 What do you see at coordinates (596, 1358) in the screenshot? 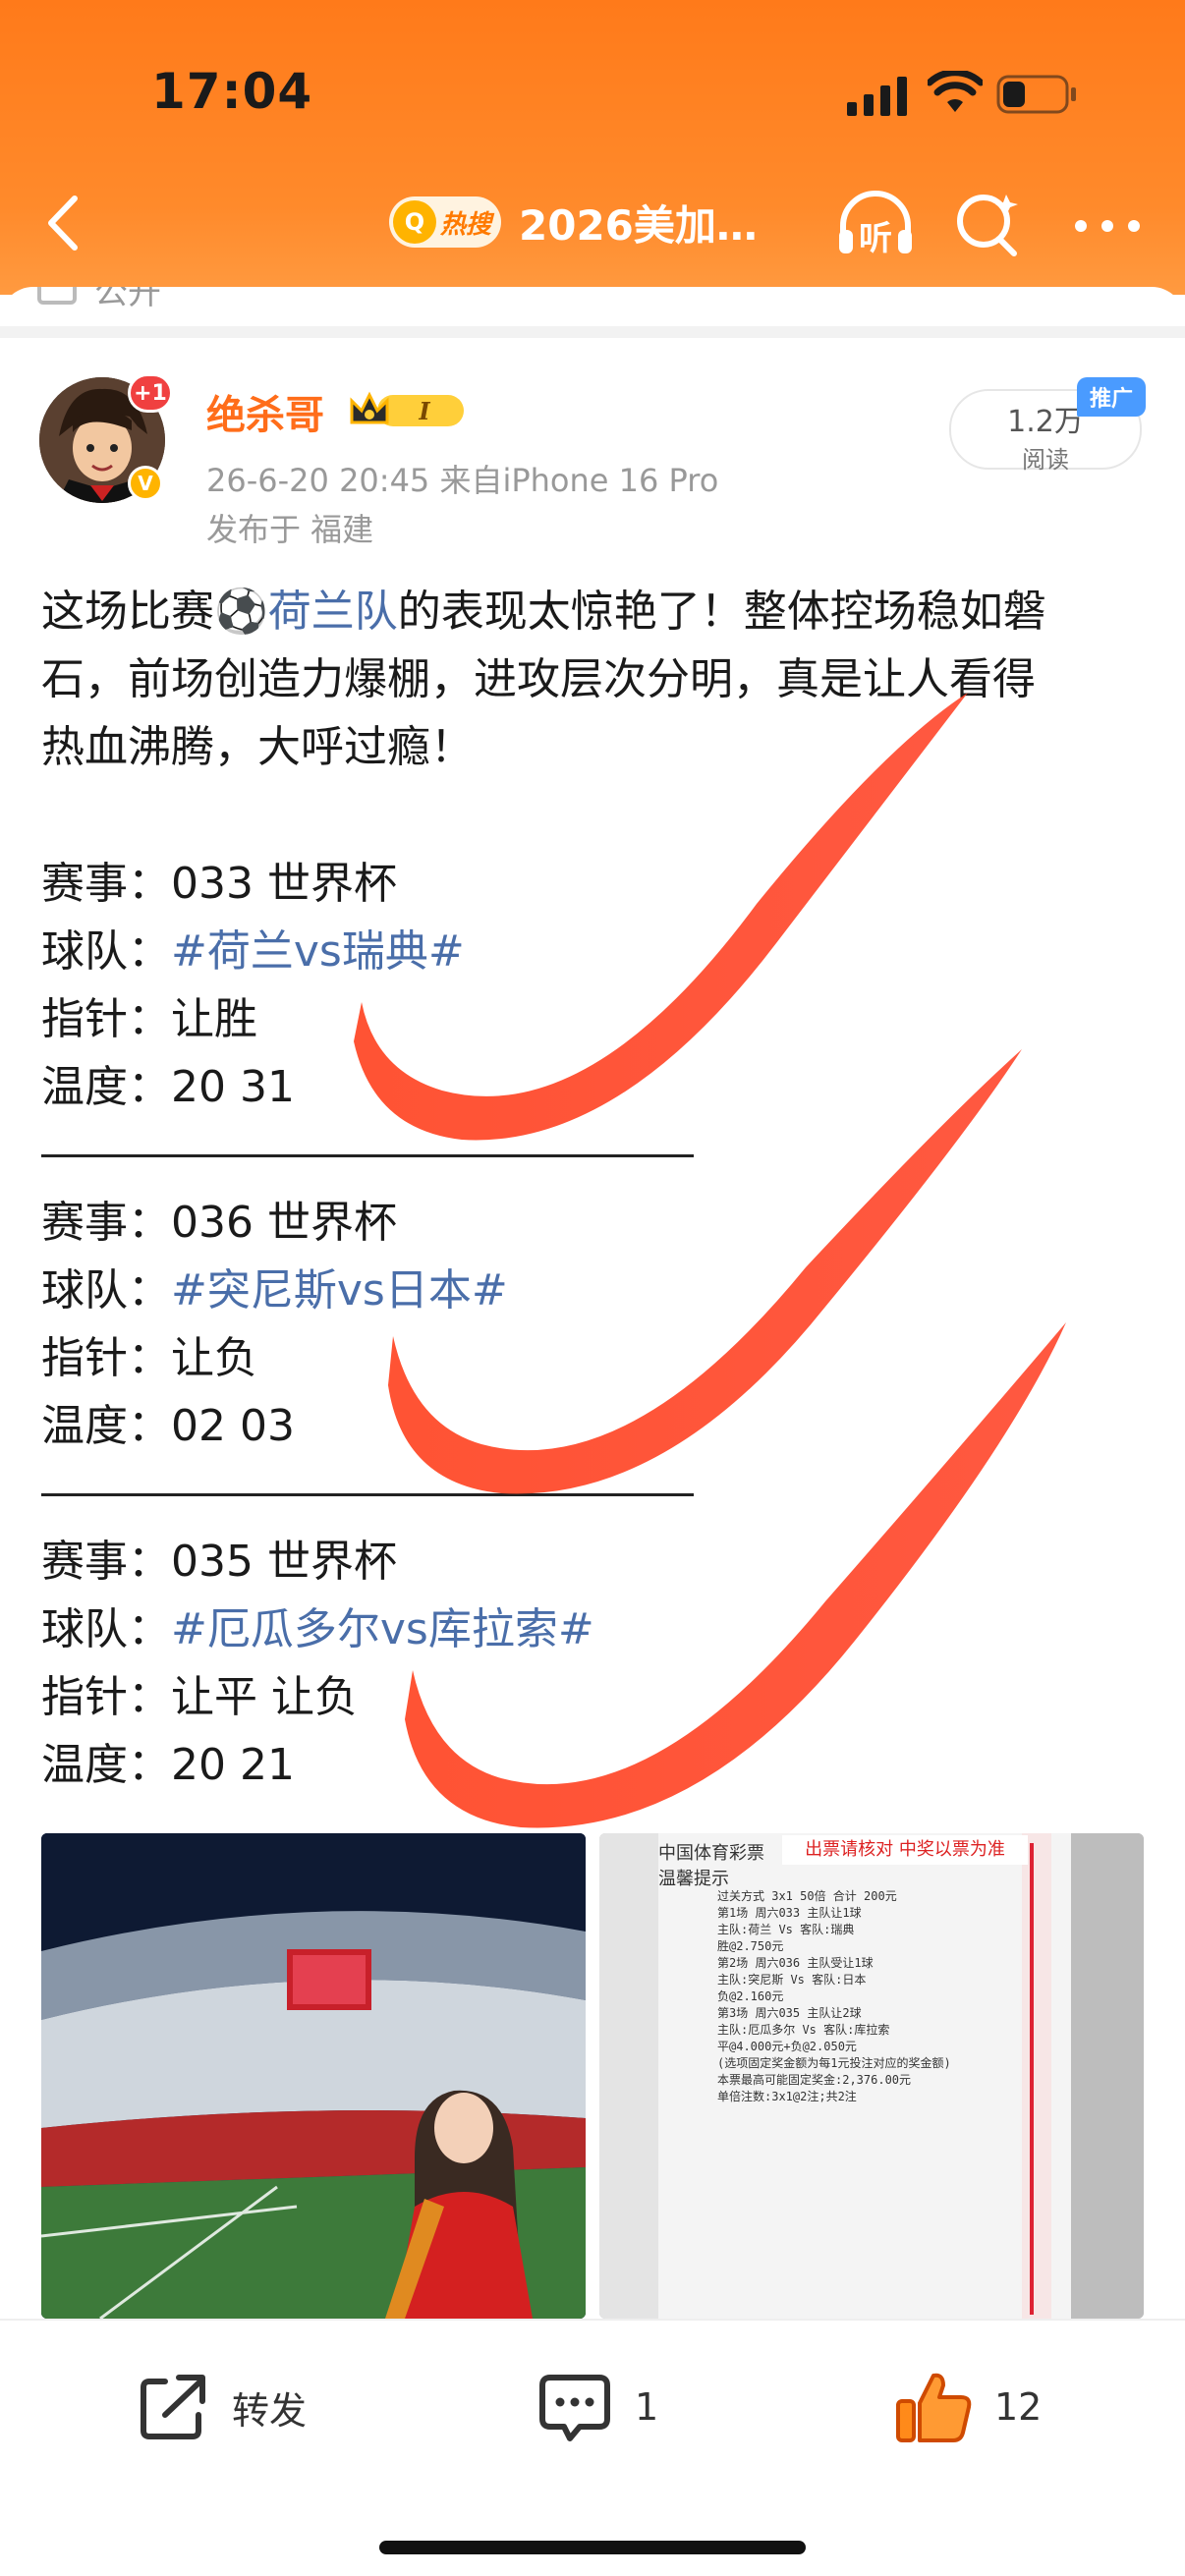
I see `match-pick: 指针：让负` at bounding box center [596, 1358].